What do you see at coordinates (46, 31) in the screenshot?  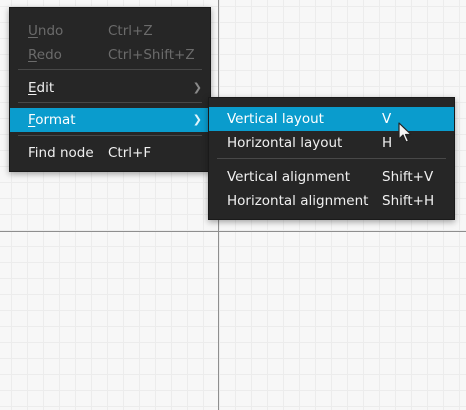 I see `menu-item-label: Undo` at bounding box center [46, 31].